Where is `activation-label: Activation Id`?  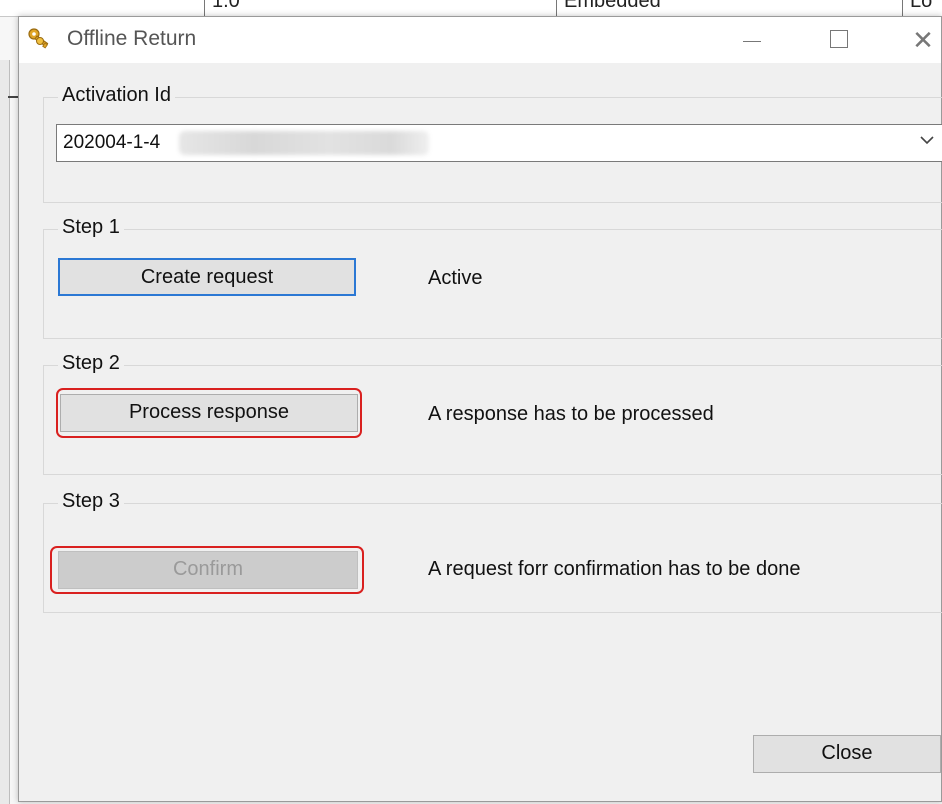 activation-label: Activation Id is located at coordinates (116, 95).